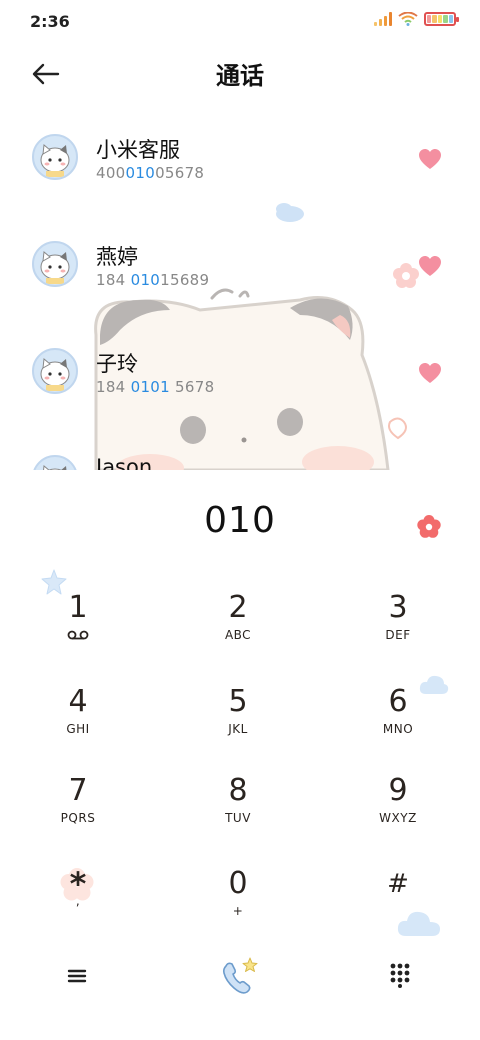  I want to click on key-0: 0 +, so click(238, 906).